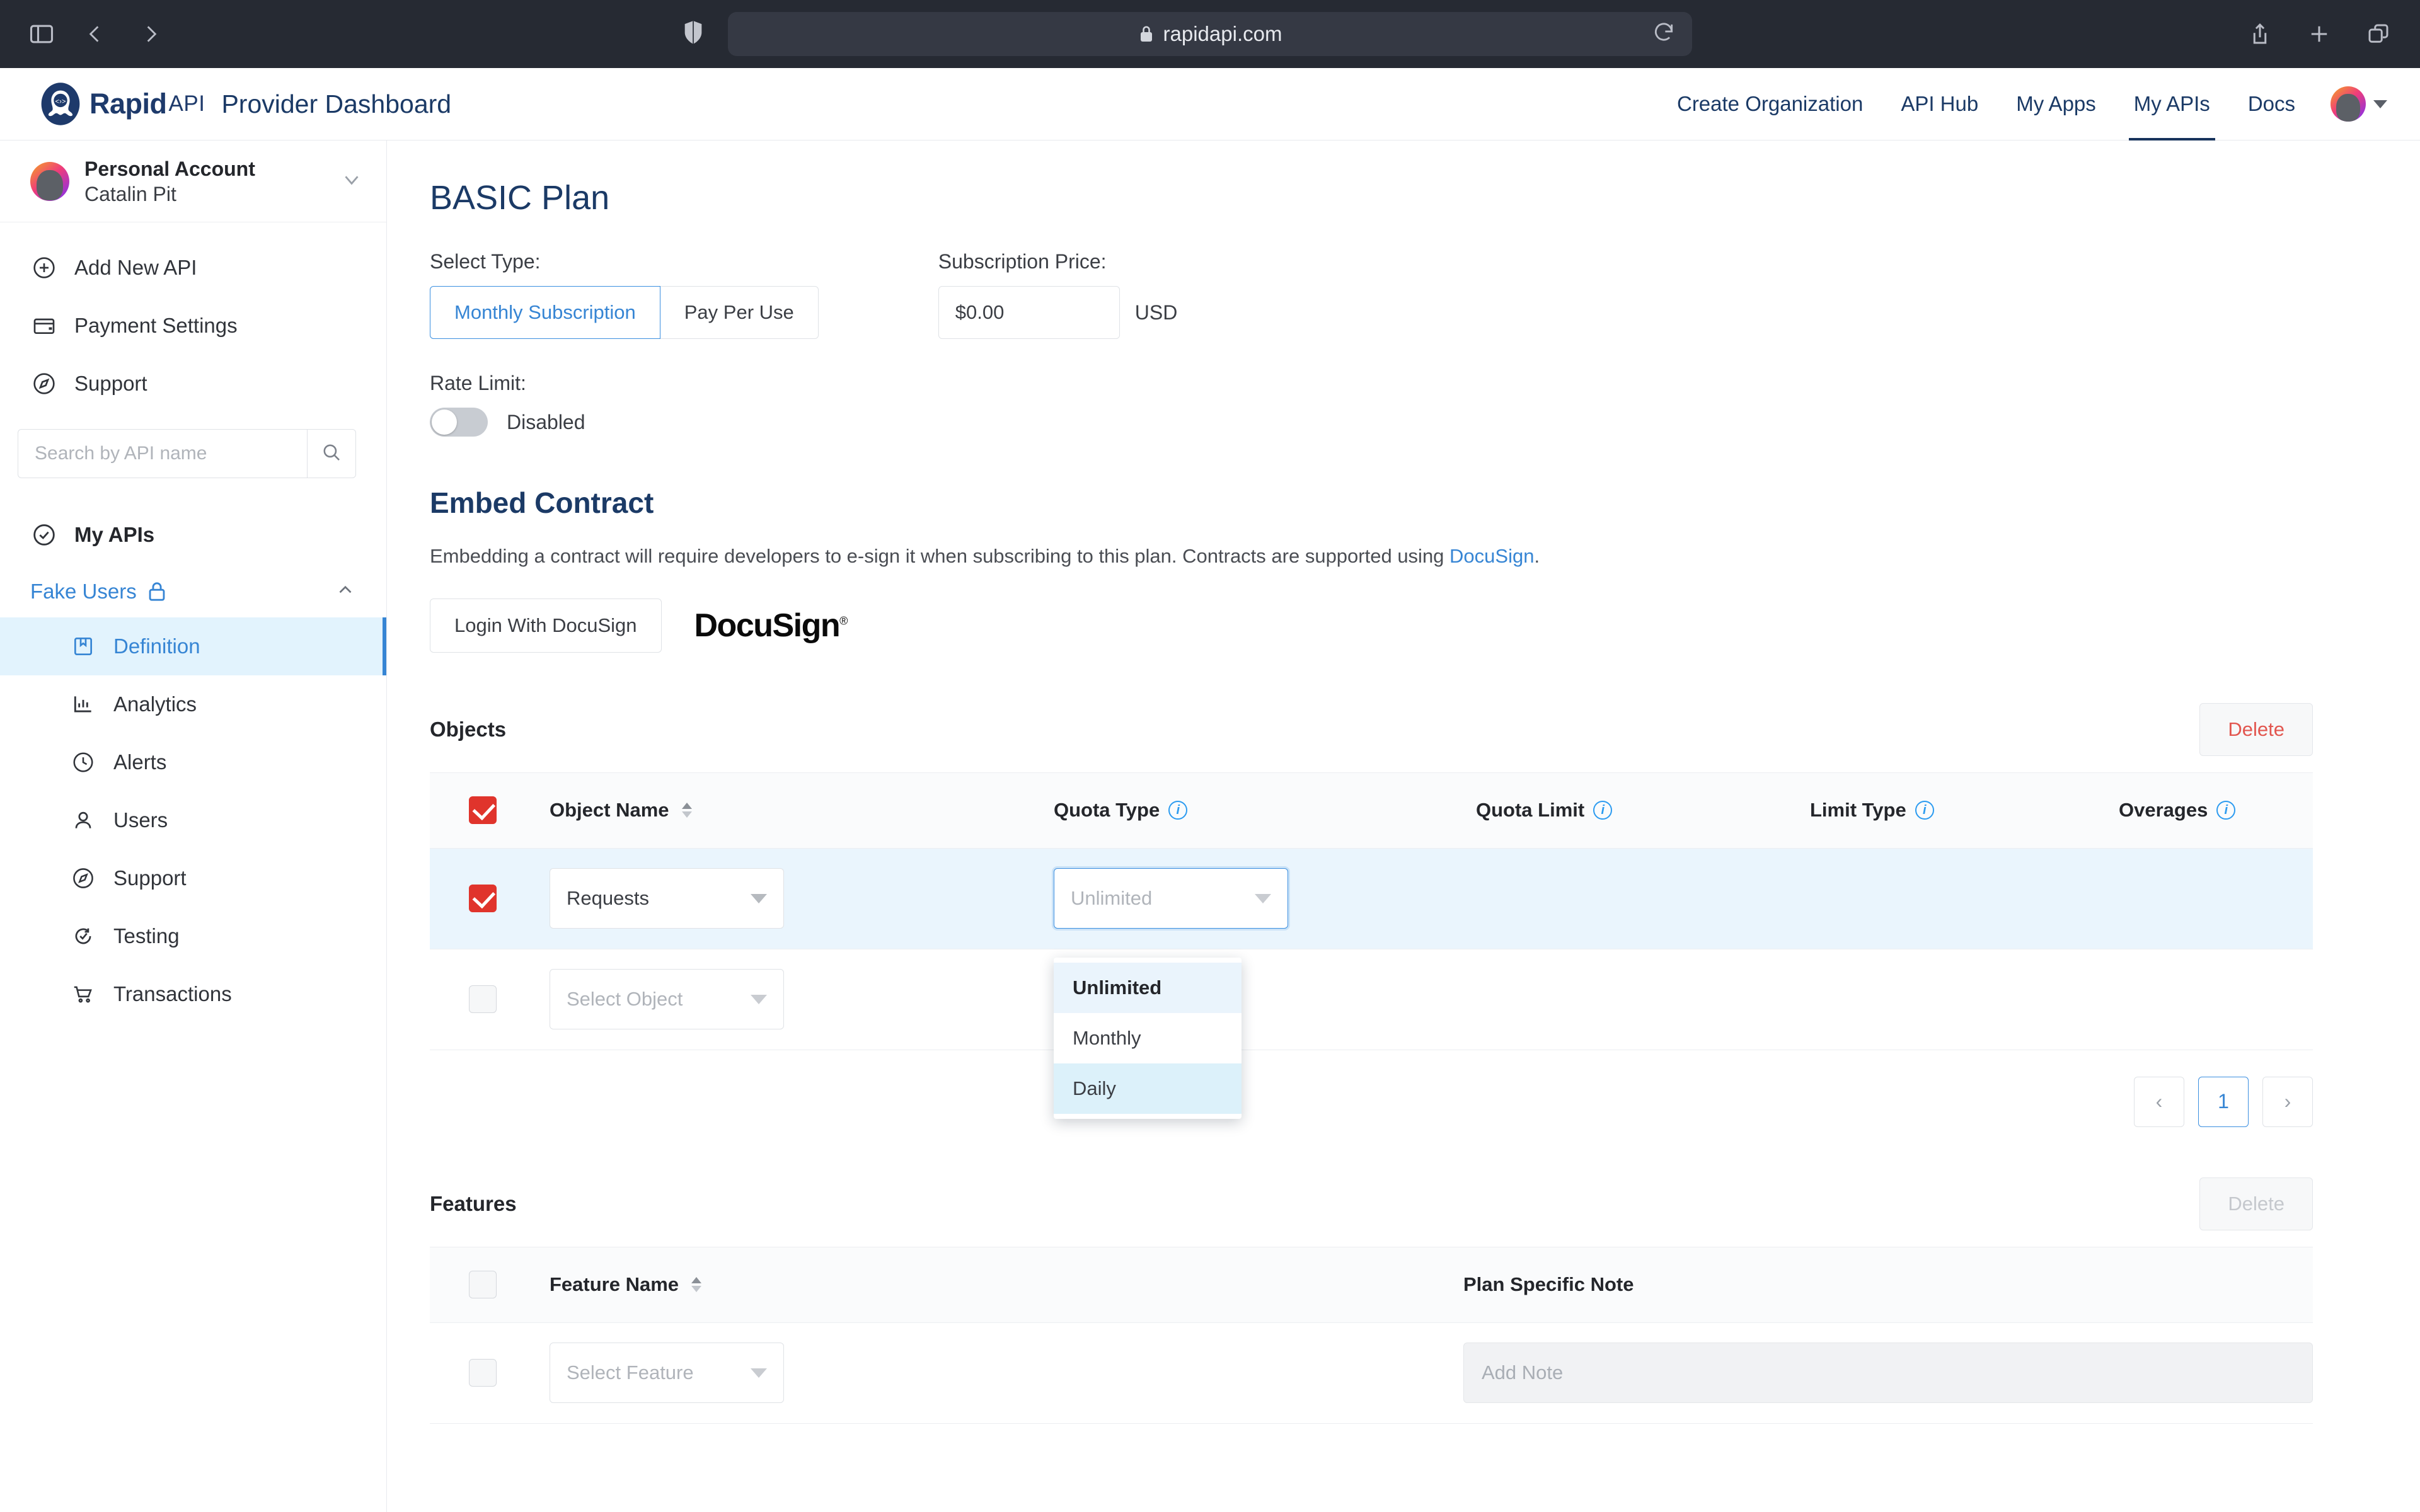 The width and height of the screenshot is (2420, 1512). I want to click on refresh-check-icon, so click(83, 936).